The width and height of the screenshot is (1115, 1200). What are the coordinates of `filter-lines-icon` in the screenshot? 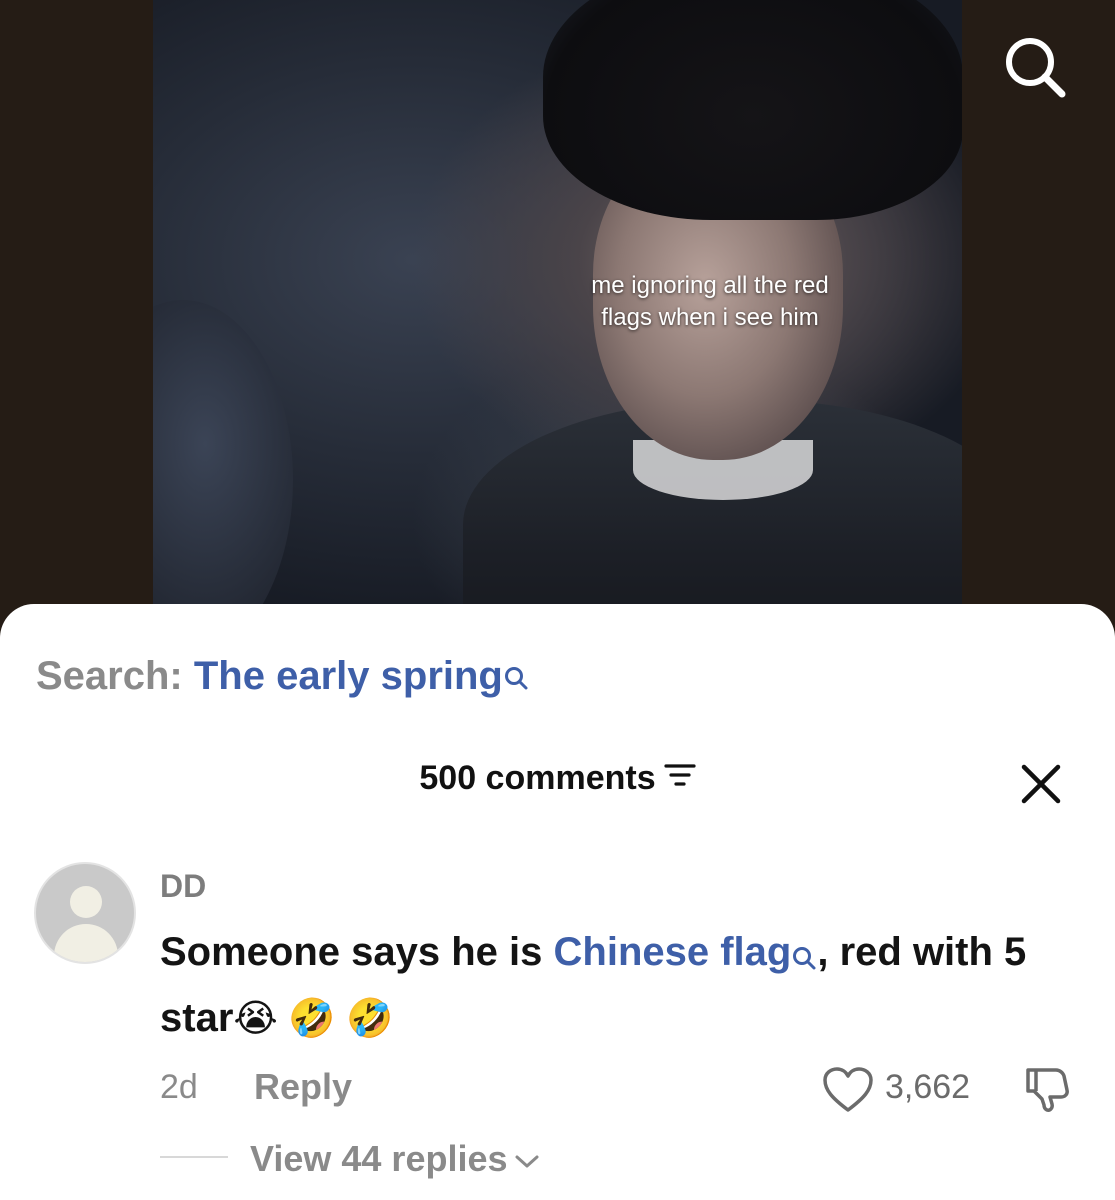 It's located at (680, 778).